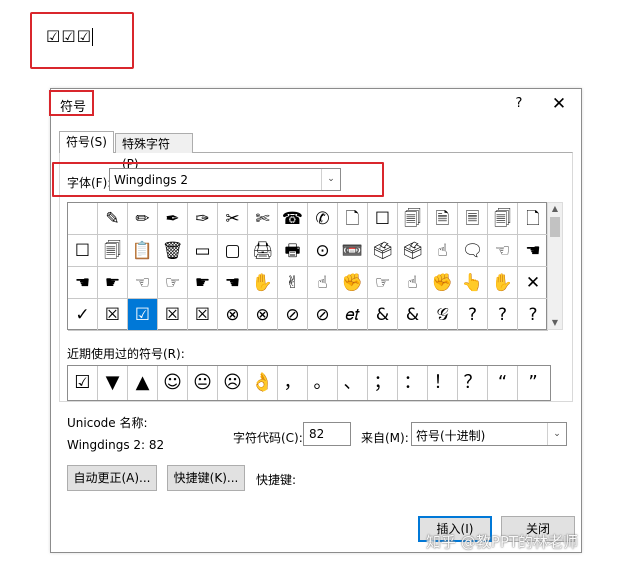 The height and width of the screenshot is (569, 626). I want to click on symbol-cell: 🖶, so click(293, 251).